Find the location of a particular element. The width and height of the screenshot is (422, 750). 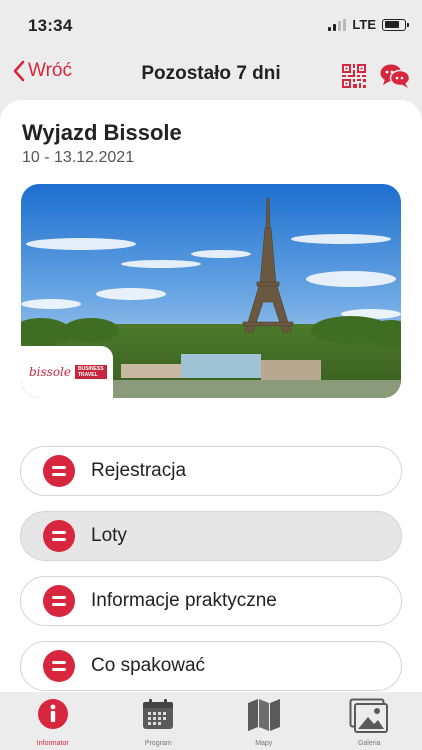

tab-bar: Informator Program Mapy Galeria is located at coordinates (211, 721).